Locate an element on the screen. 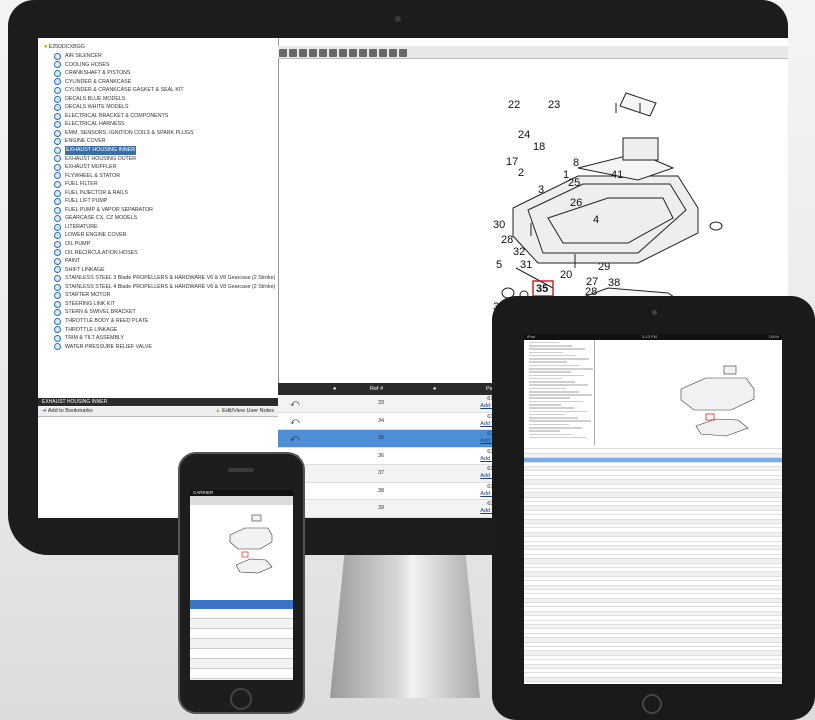  tree-item: CYLINDER & CRANKCASE is located at coordinates (164, 82).